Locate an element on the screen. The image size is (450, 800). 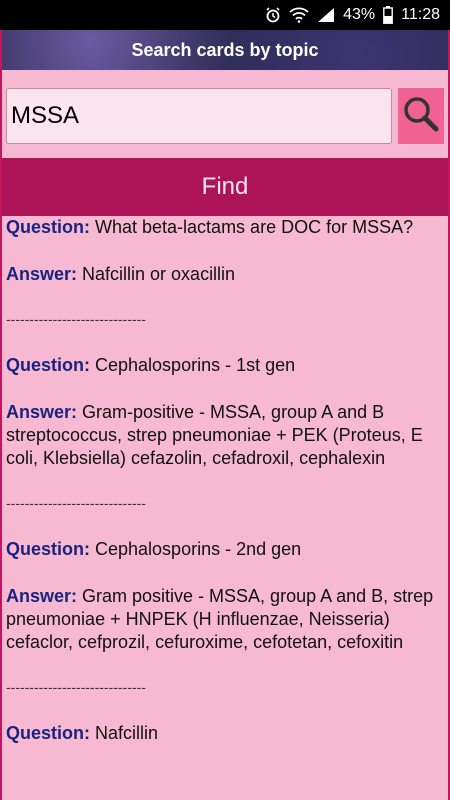
wifi-icon is located at coordinates (299, 15).